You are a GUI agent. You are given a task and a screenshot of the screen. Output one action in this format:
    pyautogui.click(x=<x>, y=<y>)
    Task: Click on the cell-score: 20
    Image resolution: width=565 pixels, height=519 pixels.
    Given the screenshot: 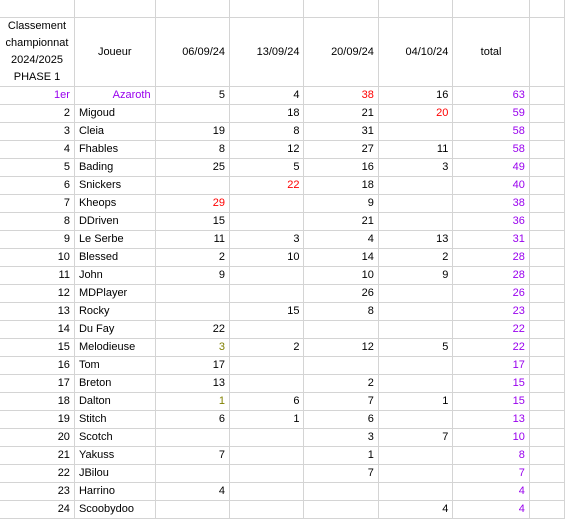 What is the action you would take?
    pyautogui.click(x=416, y=113)
    